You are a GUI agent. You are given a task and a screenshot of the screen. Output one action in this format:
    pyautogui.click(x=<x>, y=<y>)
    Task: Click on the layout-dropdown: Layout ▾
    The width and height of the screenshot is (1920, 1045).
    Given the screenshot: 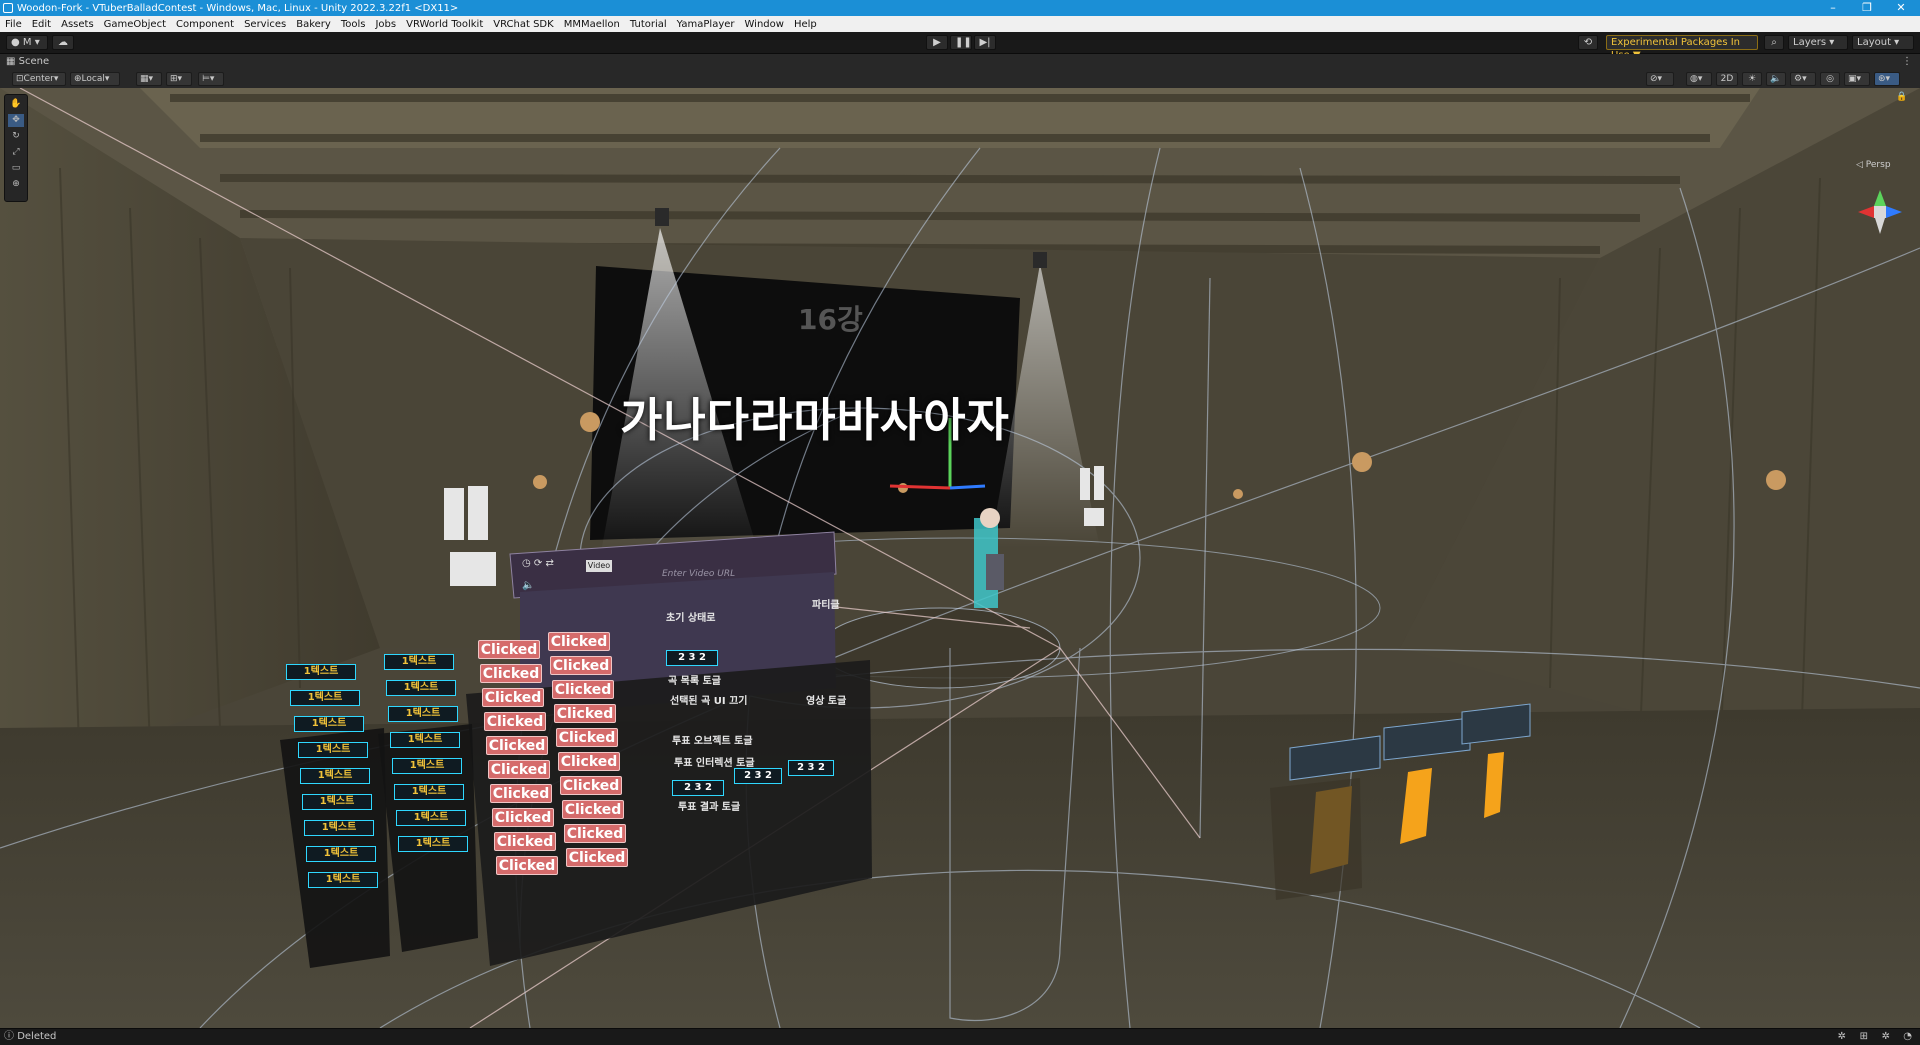 What is the action you would take?
    pyautogui.click(x=1883, y=42)
    